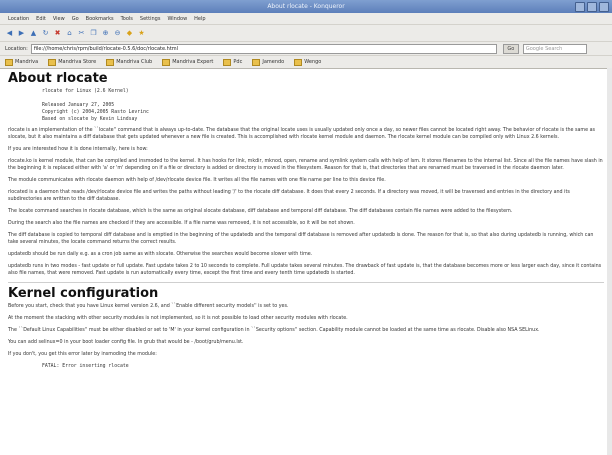  I want to click on bookmark-mandriva-club: Mandriva Club, so click(129, 62).